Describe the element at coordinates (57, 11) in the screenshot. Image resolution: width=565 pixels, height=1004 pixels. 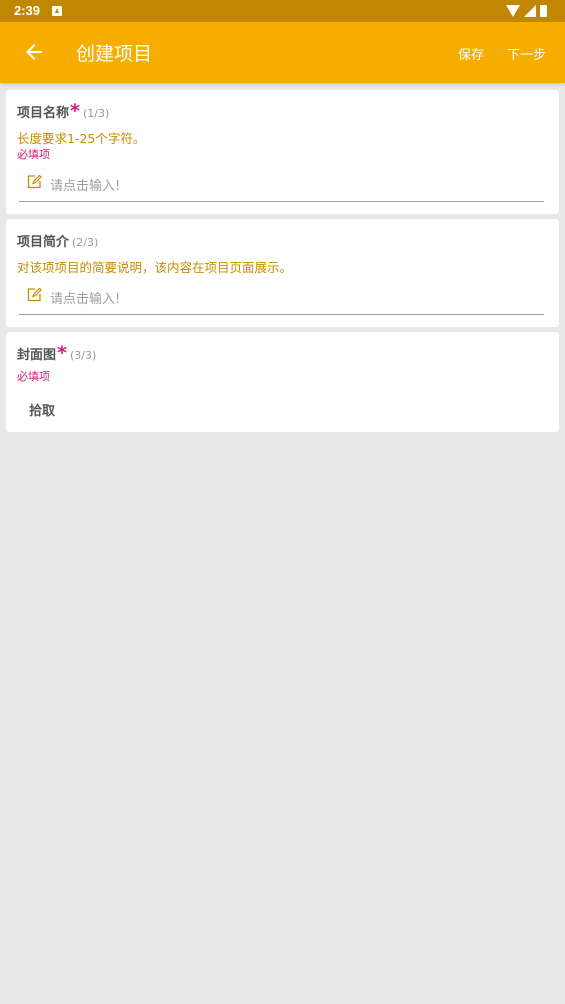
I see `notification-app-icon` at that location.